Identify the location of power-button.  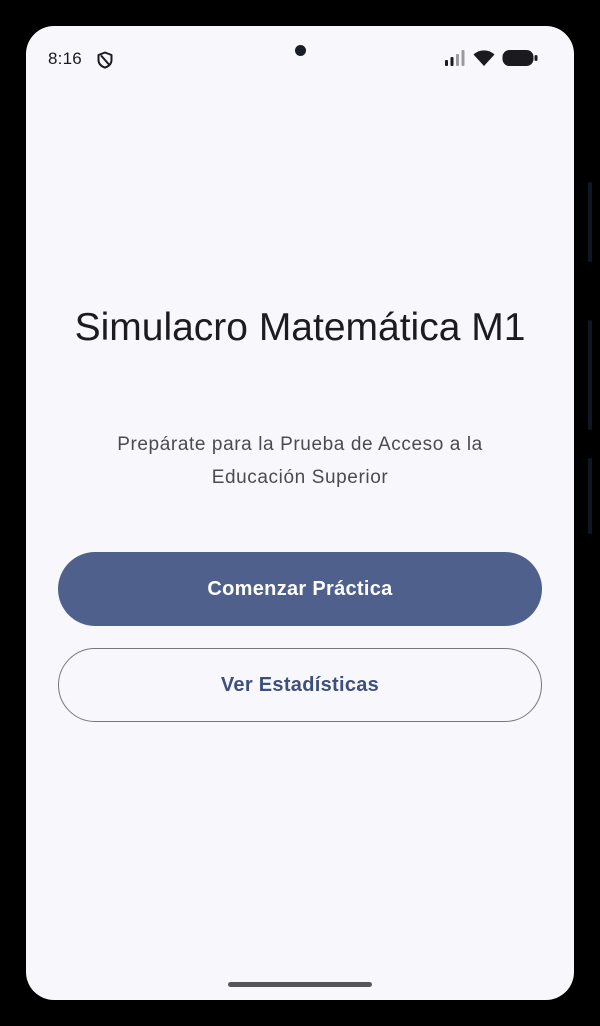
(590, 222).